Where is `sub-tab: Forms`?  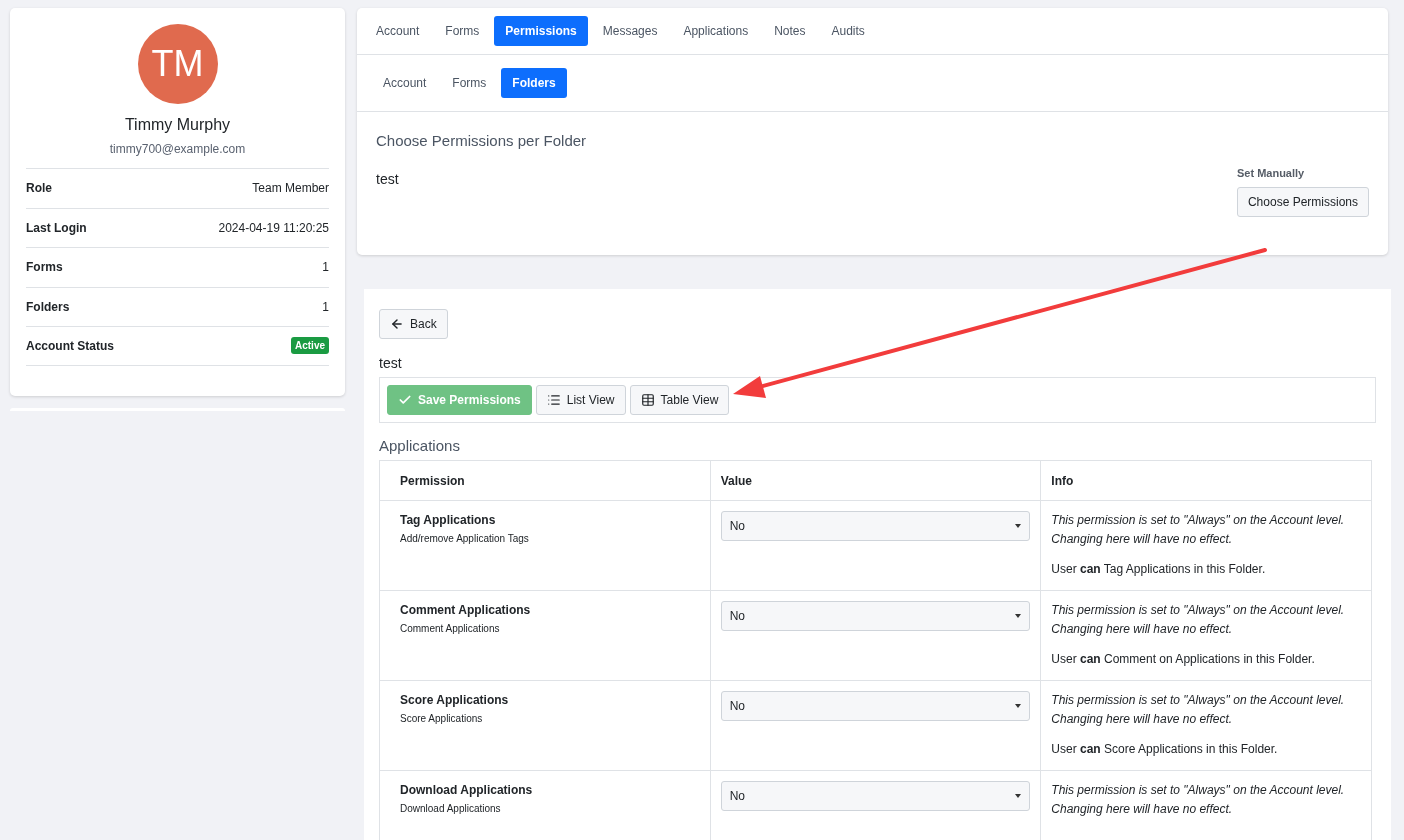 sub-tab: Forms is located at coordinates (469, 83).